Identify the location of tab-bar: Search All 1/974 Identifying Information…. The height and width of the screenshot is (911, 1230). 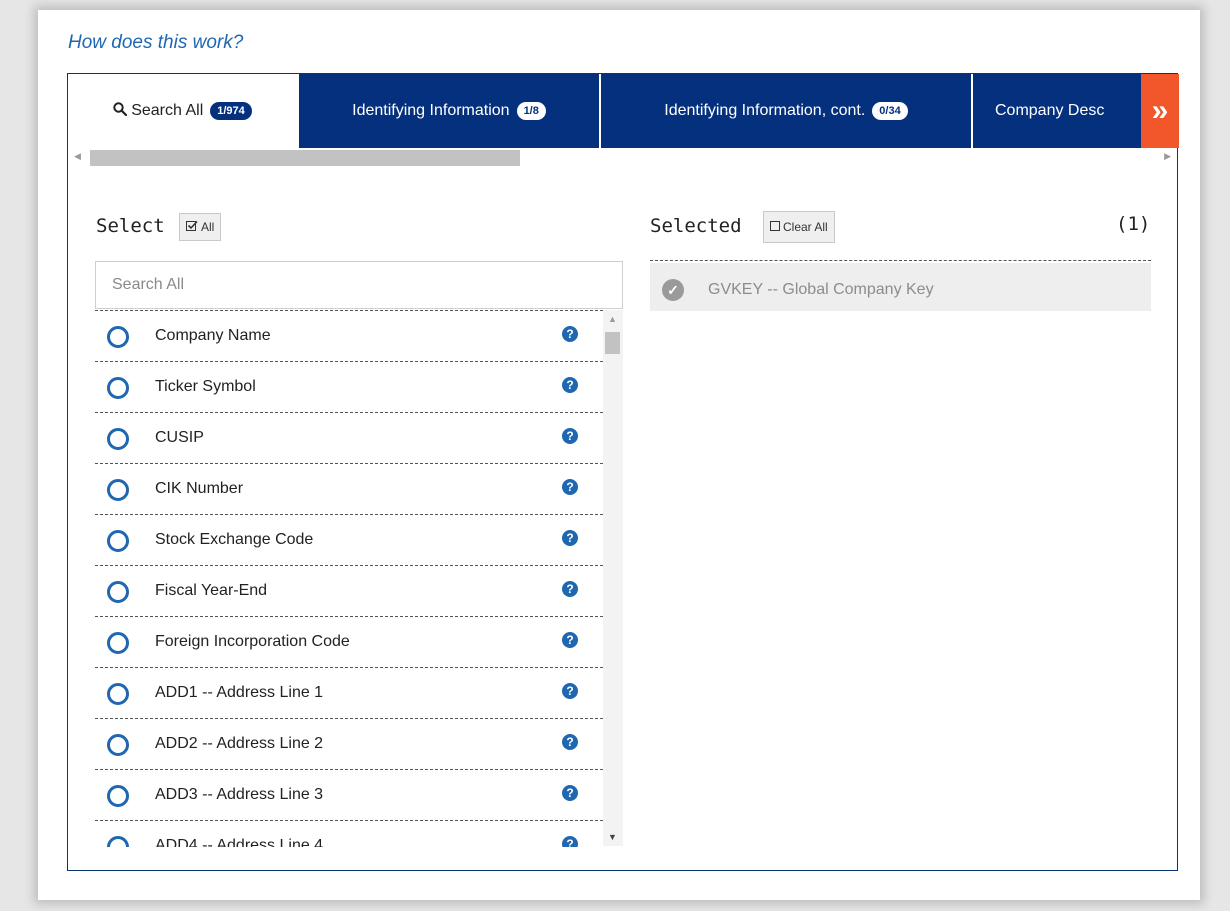
(623, 111).